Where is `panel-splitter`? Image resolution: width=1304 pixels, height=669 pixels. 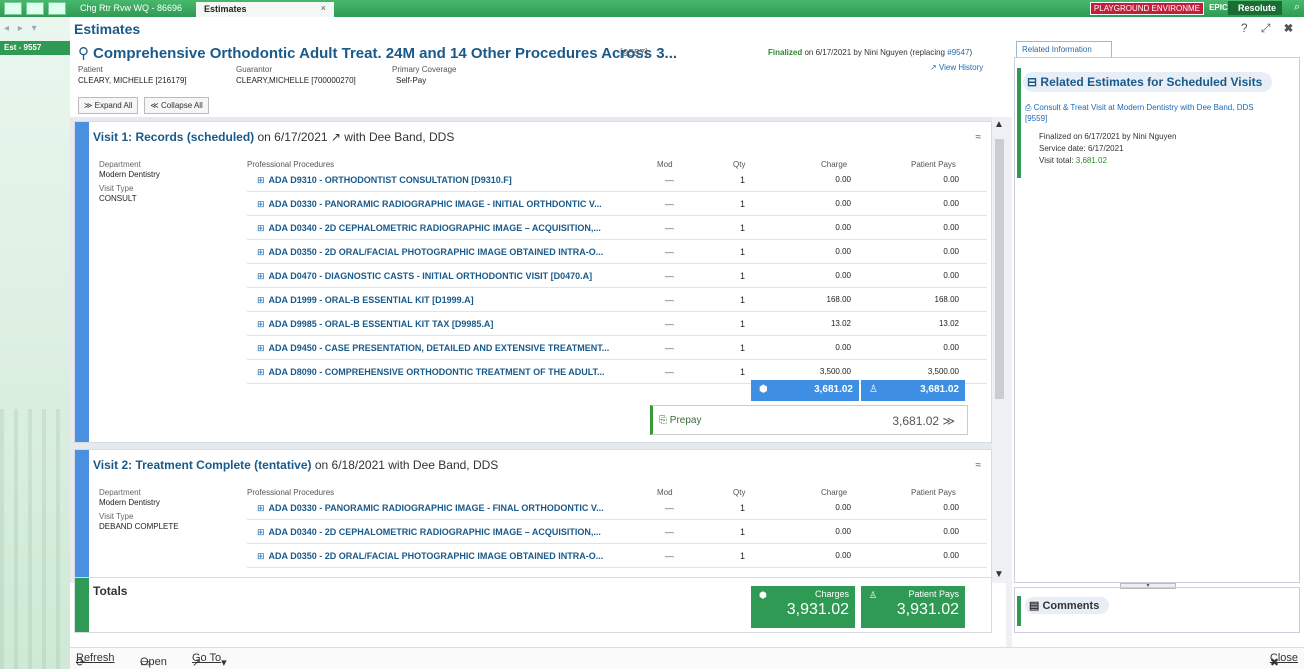
panel-splitter is located at coordinates (1009, 382).